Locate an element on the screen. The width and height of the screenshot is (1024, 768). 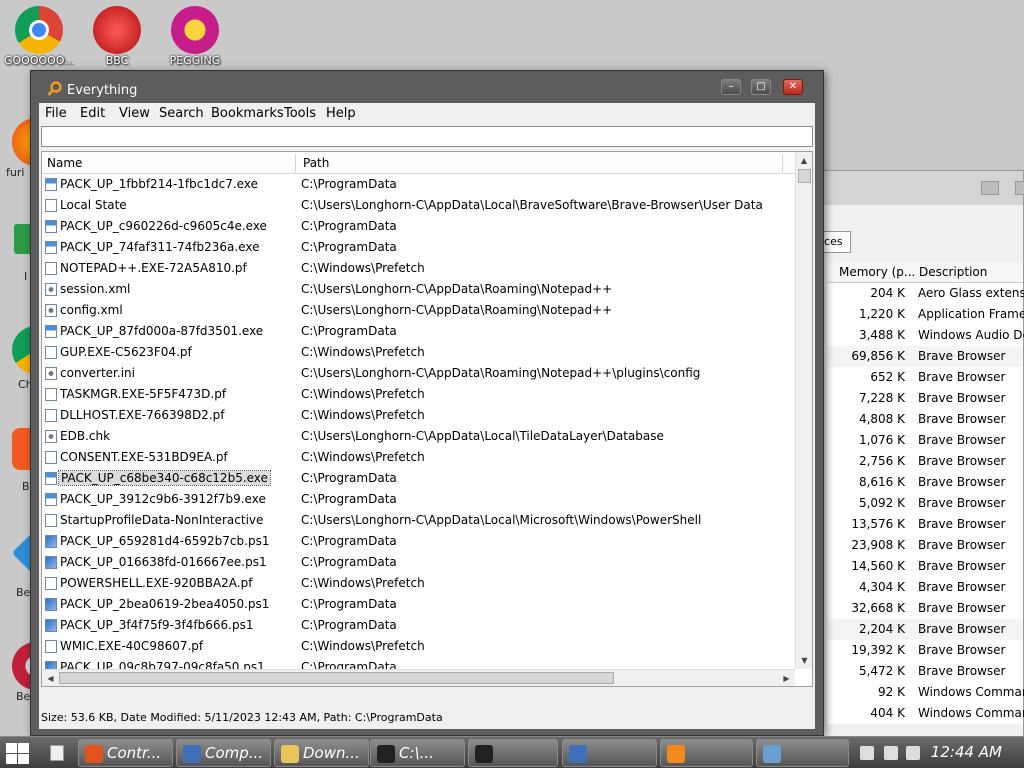
table-row: 4,808 K Brave Browser is located at coordinates (925, 419).